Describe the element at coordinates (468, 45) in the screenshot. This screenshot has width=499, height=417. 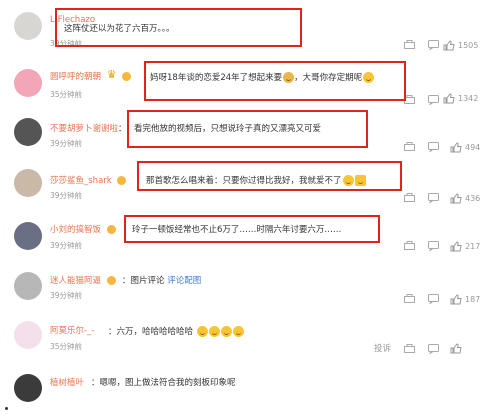
I see `like-count: 1505` at that location.